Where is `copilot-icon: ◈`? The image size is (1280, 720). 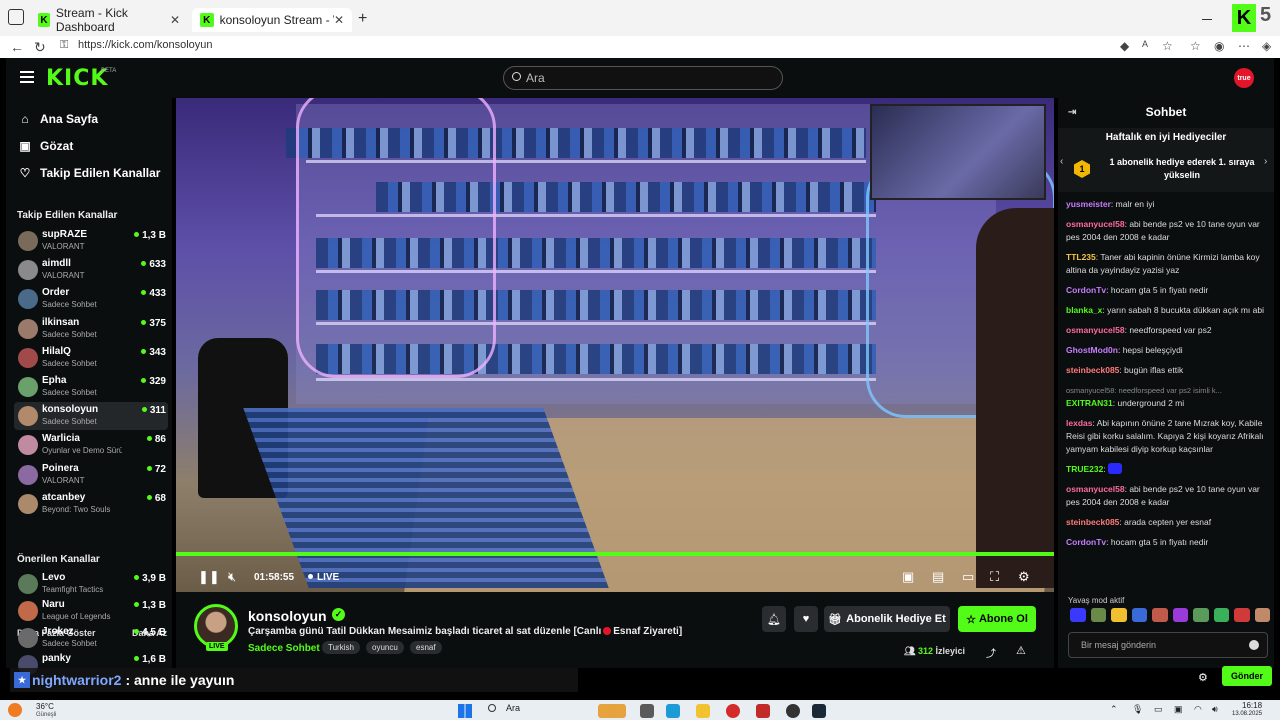 copilot-icon: ◈ is located at coordinates (1266, 46).